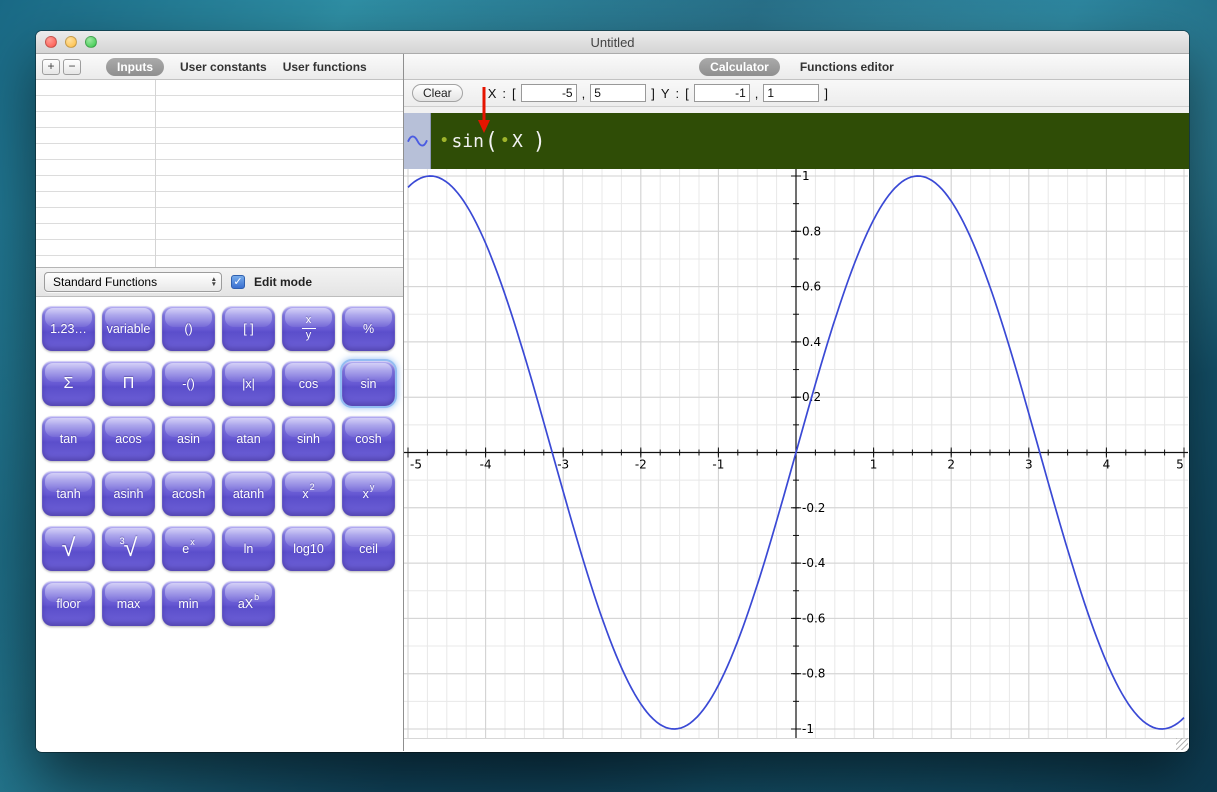 This screenshot has height=792, width=1217. Describe the element at coordinates (68, 438) in the screenshot. I see `key-tan: tan` at that location.